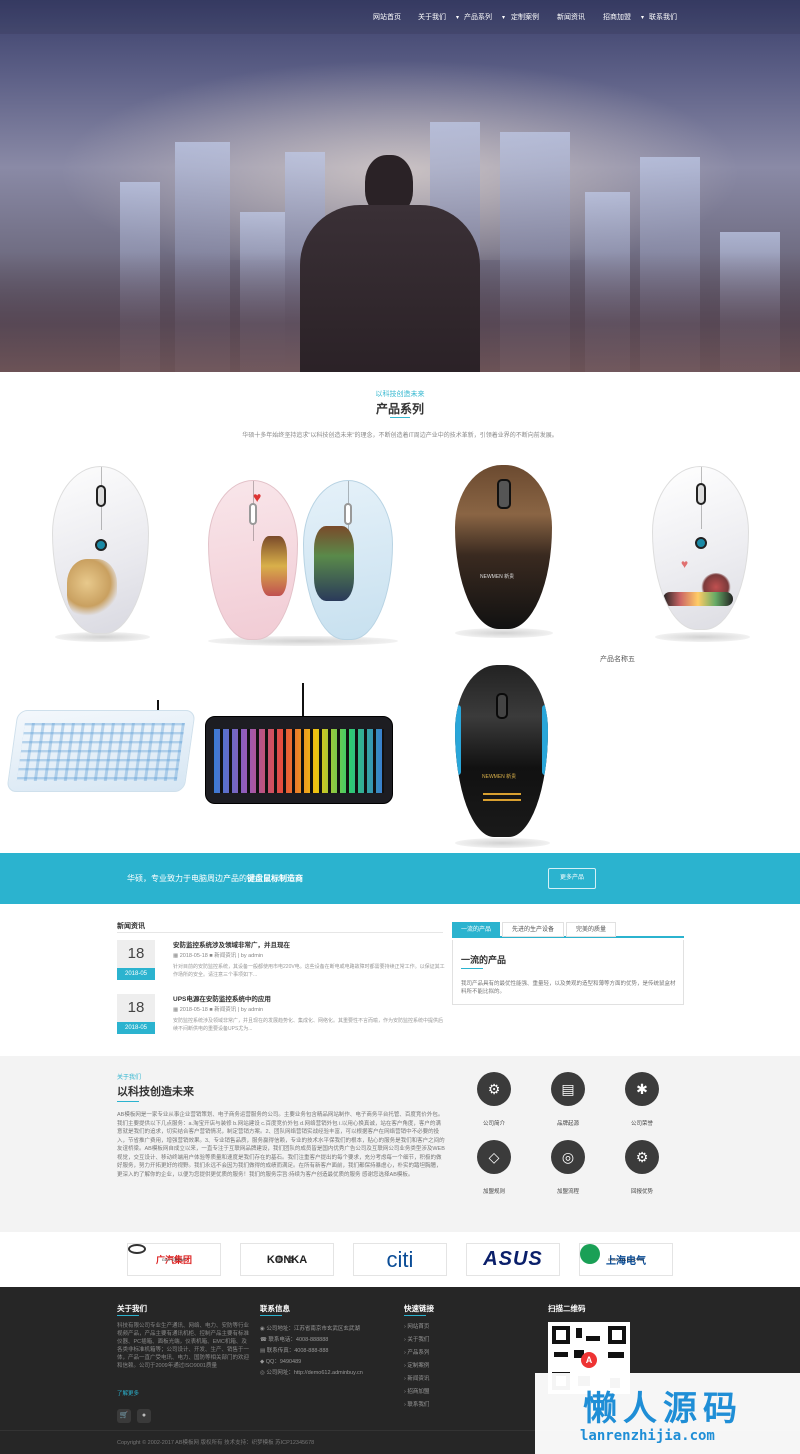  What do you see at coordinates (299, 760) in the screenshot?
I see `product-rgb-keyboard` at bounding box center [299, 760].